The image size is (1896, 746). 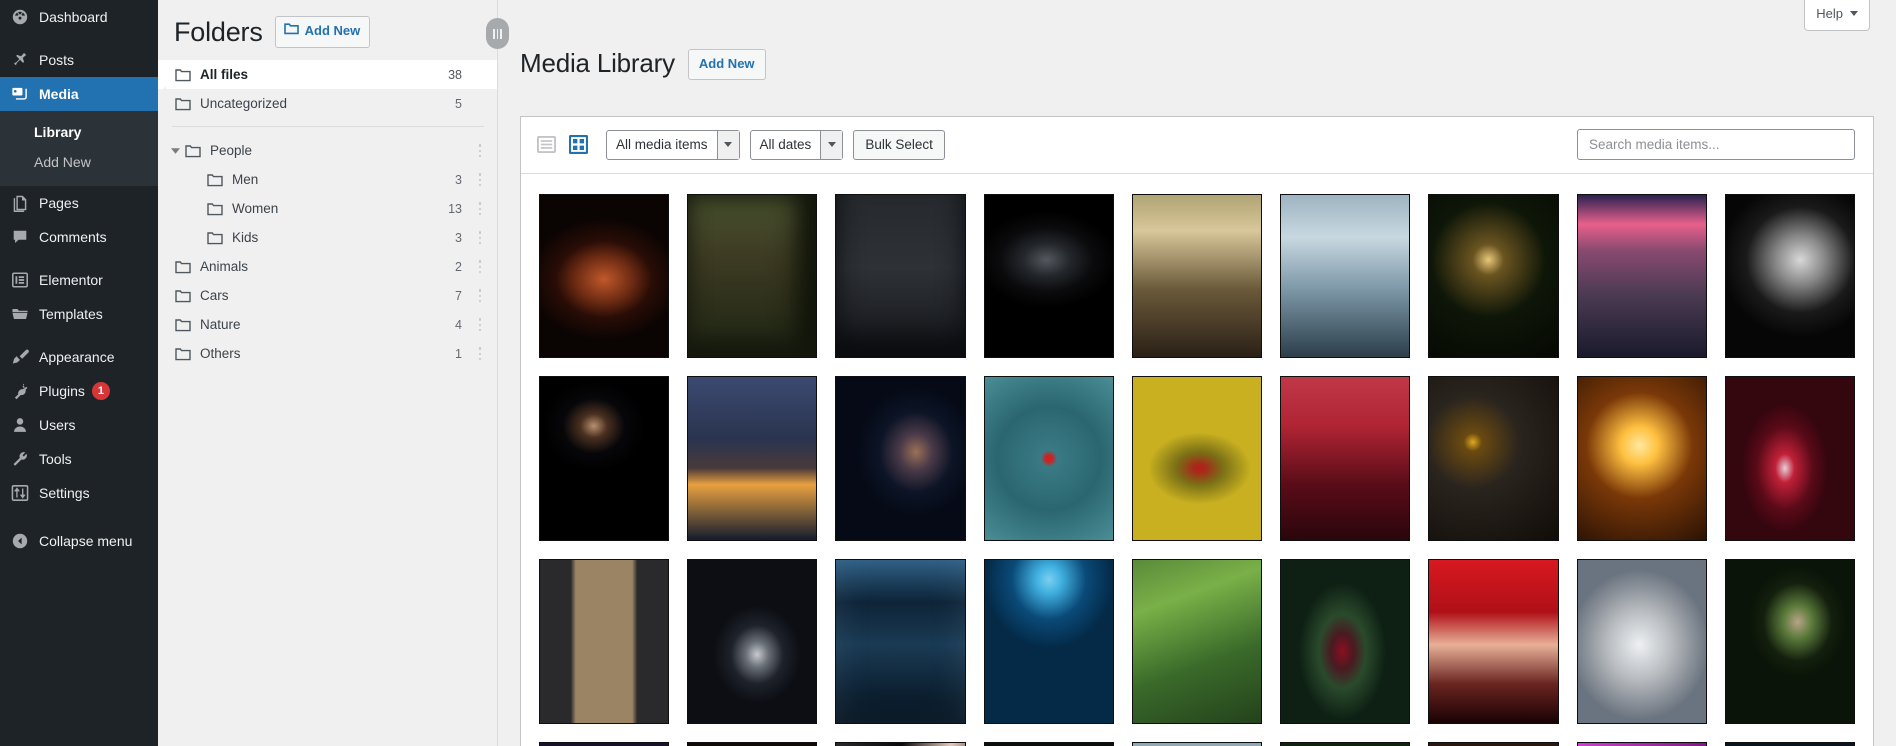 What do you see at coordinates (458, 237) in the screenshot?
I see `folder-count: 3` at bounding box center [458, 237].